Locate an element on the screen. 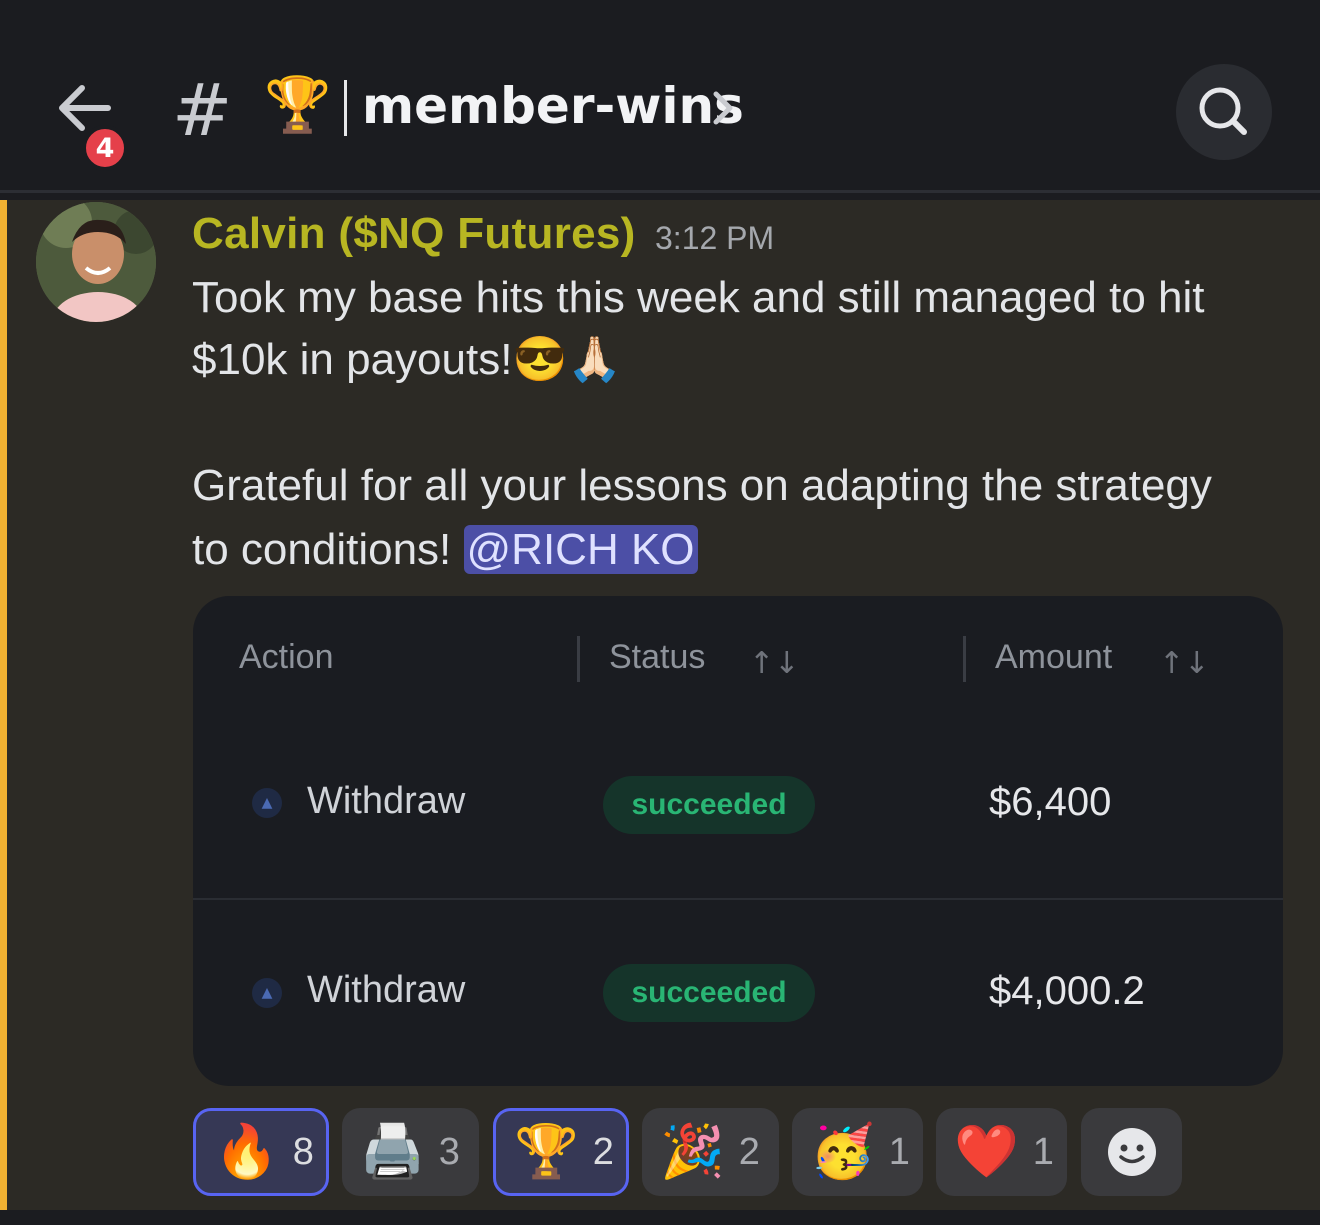 The image size is (1320, 1225). message-line: to conditions! @RICH KO is located at coordinates (445, 550).